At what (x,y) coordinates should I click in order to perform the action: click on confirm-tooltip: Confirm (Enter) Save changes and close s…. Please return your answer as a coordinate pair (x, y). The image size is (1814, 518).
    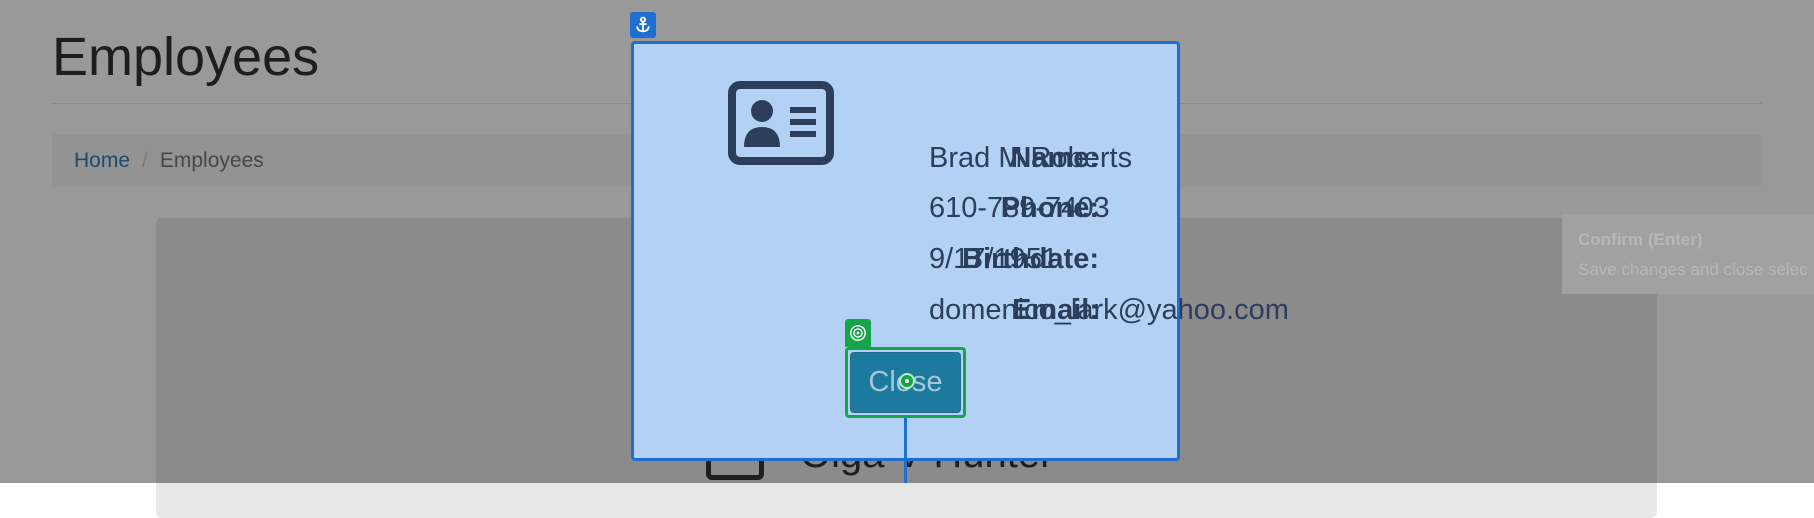
    Looking at the image, I should click on (1688, 254).